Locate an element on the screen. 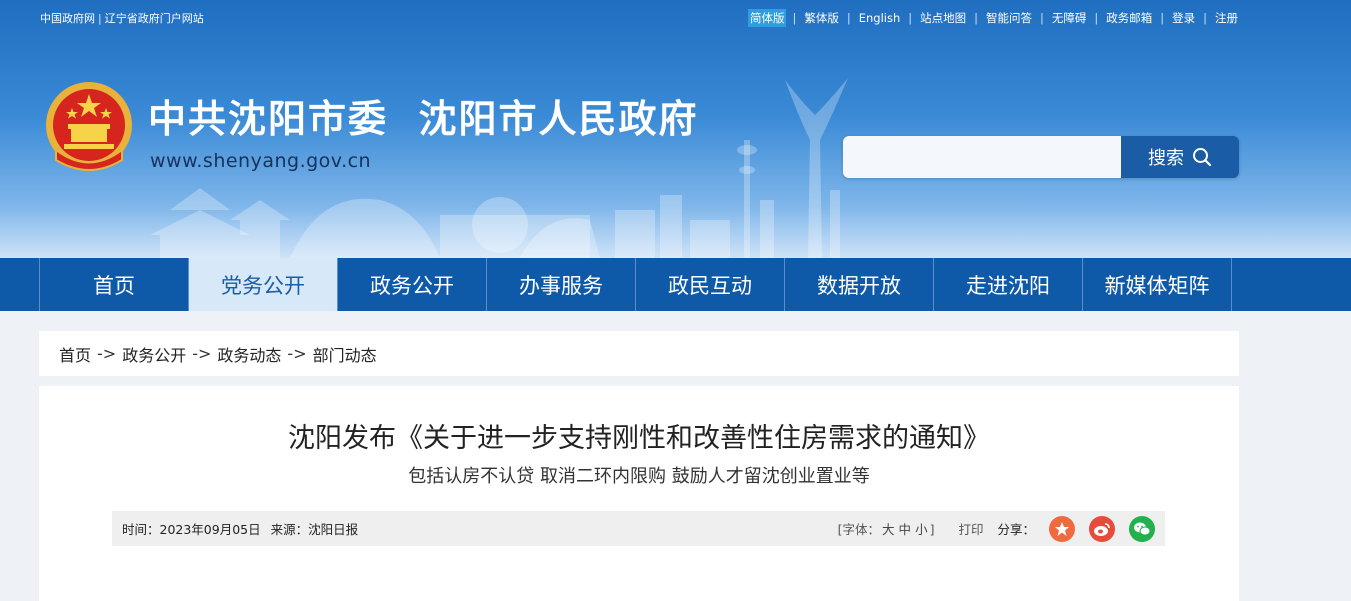 The width and height of the screenshot is (1351, 601). nav-item-party-affairs: 党务公开 is located at coordinates (263, 284).